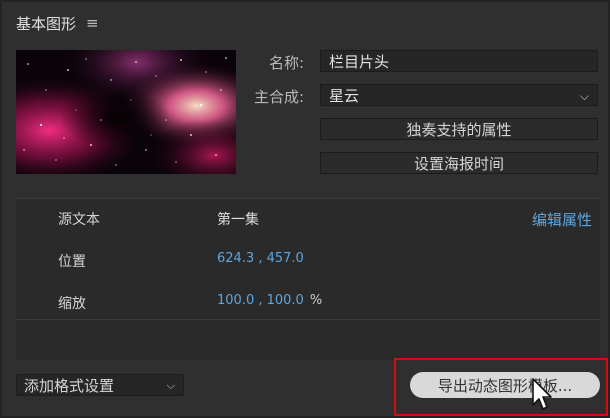  Describe the element at coordinates (278, 97) in the screenshot. I see `master-comp-label: 主合成:` at that location.